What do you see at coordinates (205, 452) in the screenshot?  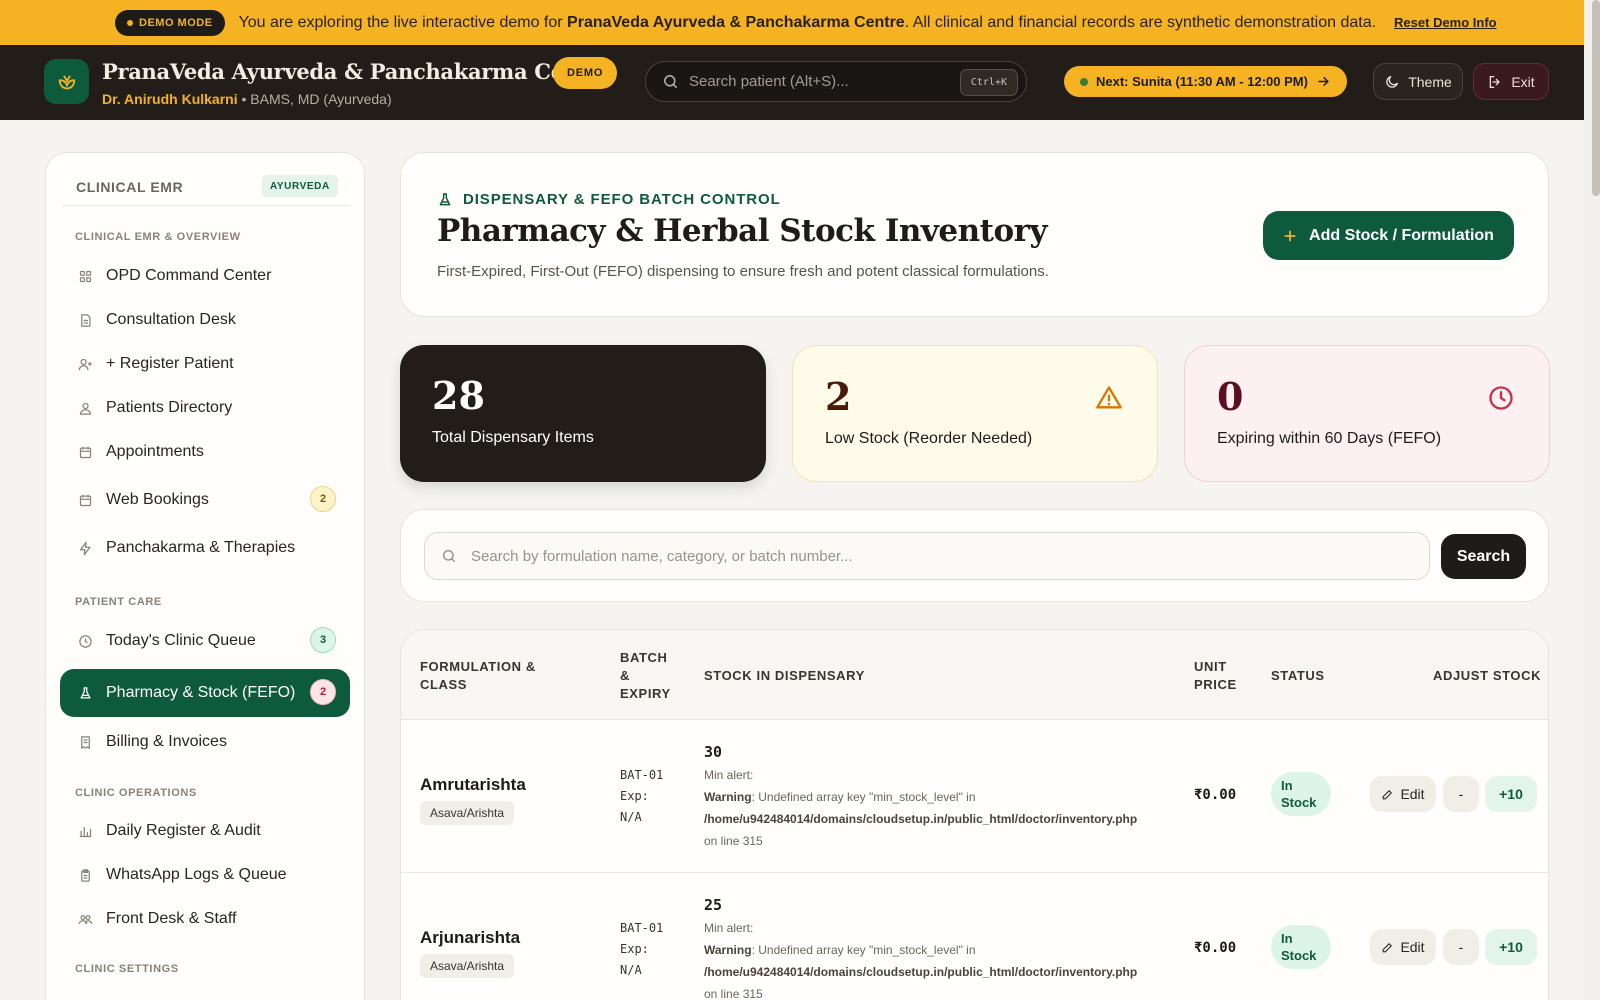 I see `sidebar-item-appointments: Appointments` at bounding box center [205, 452].